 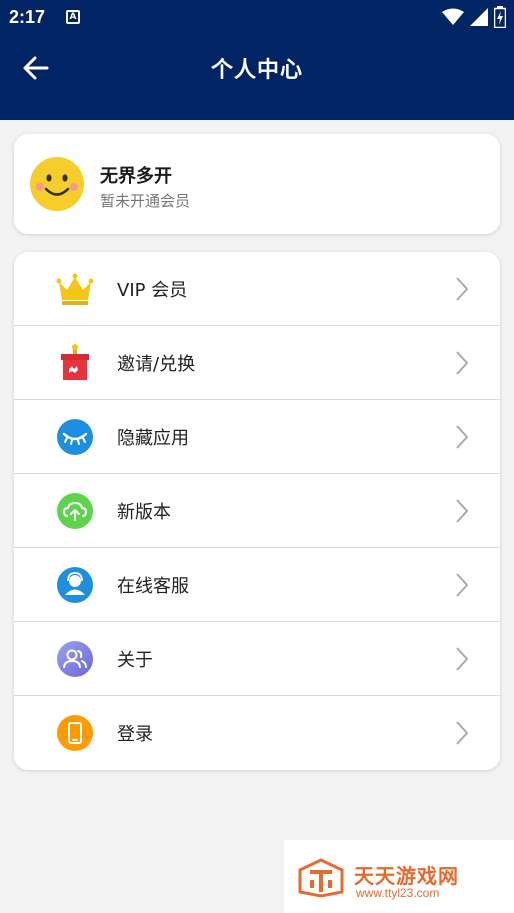 I want to click on menu-label: 在线客服, so click(x=153, y=586).